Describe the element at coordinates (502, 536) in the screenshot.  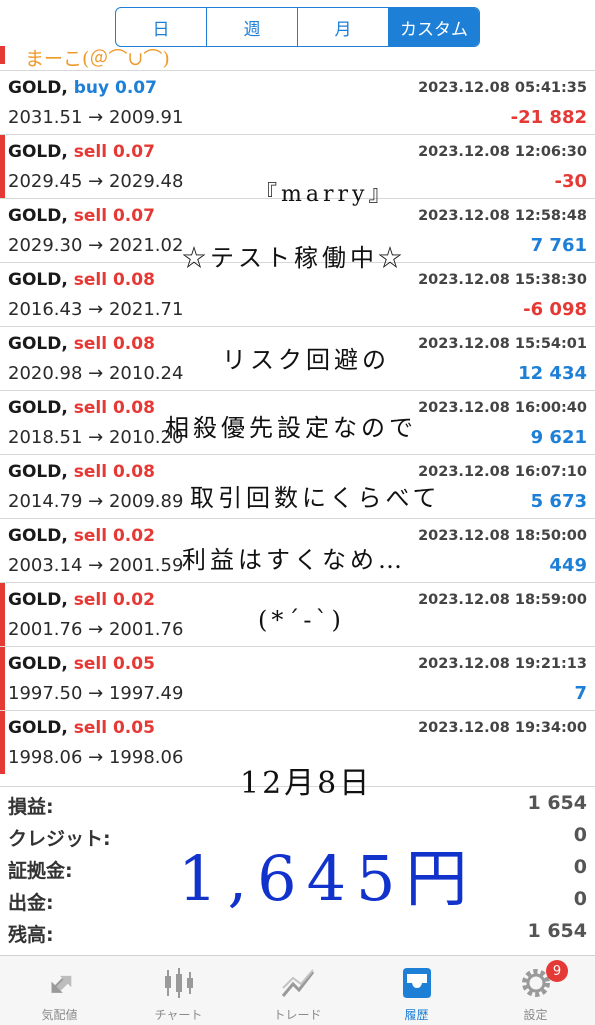
I see `trade-time: 2023.12.08 18:50:00` at that location.